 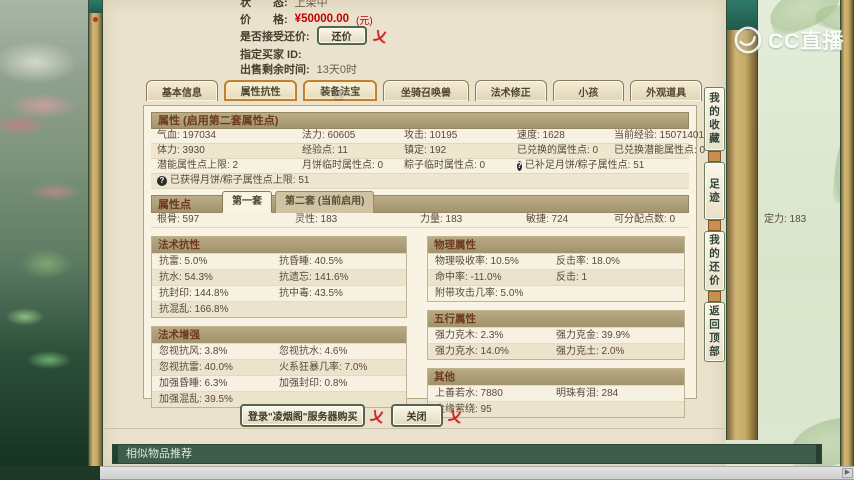 What do you see at coordinates (847, 473) in the screenshot?
I see `scroll-right-arrow-icon: ▶` at bounding box center [847, 473].